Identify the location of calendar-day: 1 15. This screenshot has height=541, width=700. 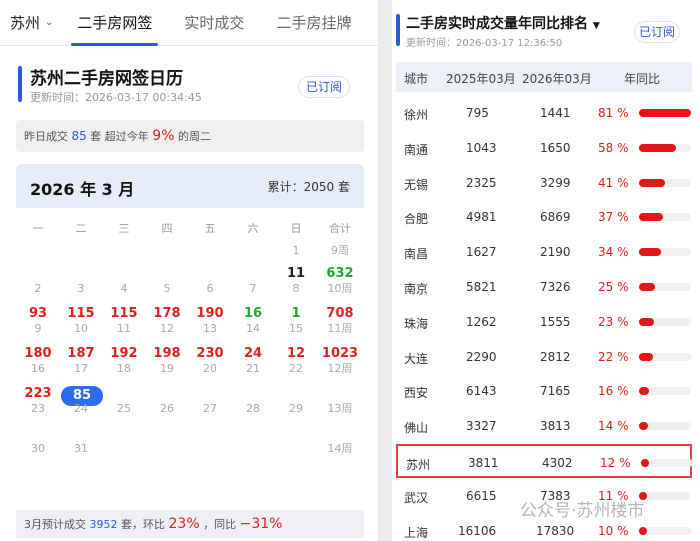
(296, 321).